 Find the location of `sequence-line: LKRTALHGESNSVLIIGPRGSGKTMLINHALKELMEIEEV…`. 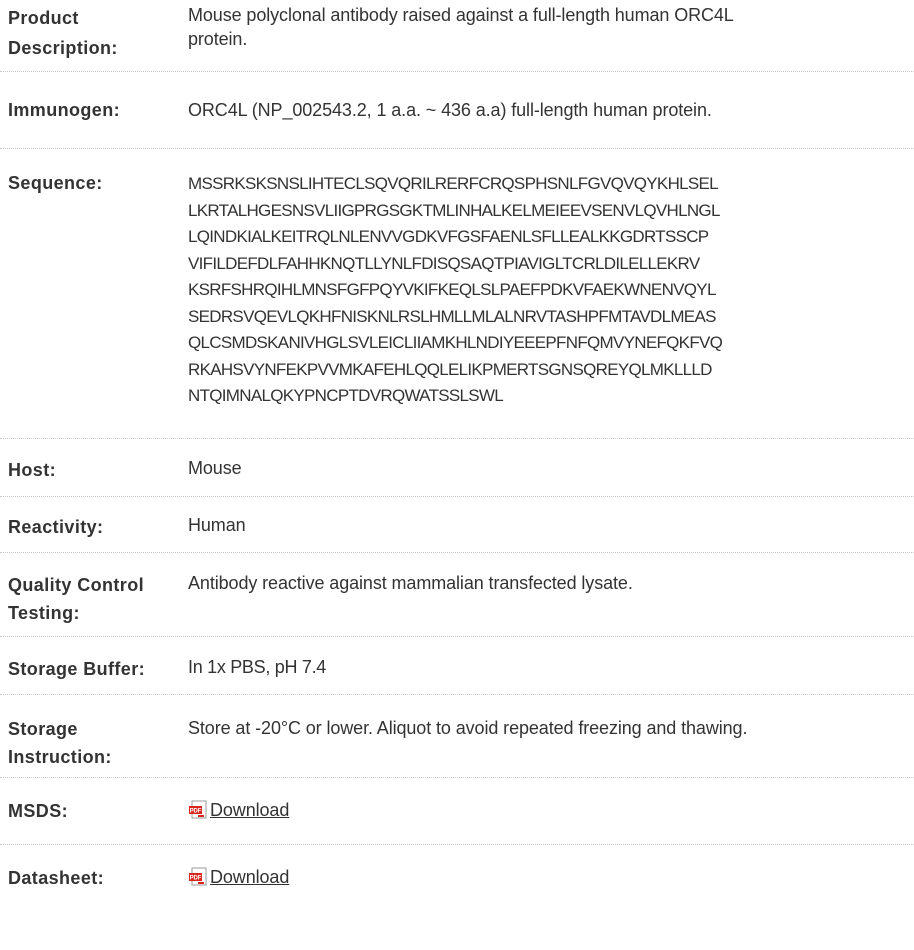

sequence-line: LKRTALHGESNSVLIIGPRGSGKTMLINHALKELMEIEEV… is located at coordinates (454, 210).